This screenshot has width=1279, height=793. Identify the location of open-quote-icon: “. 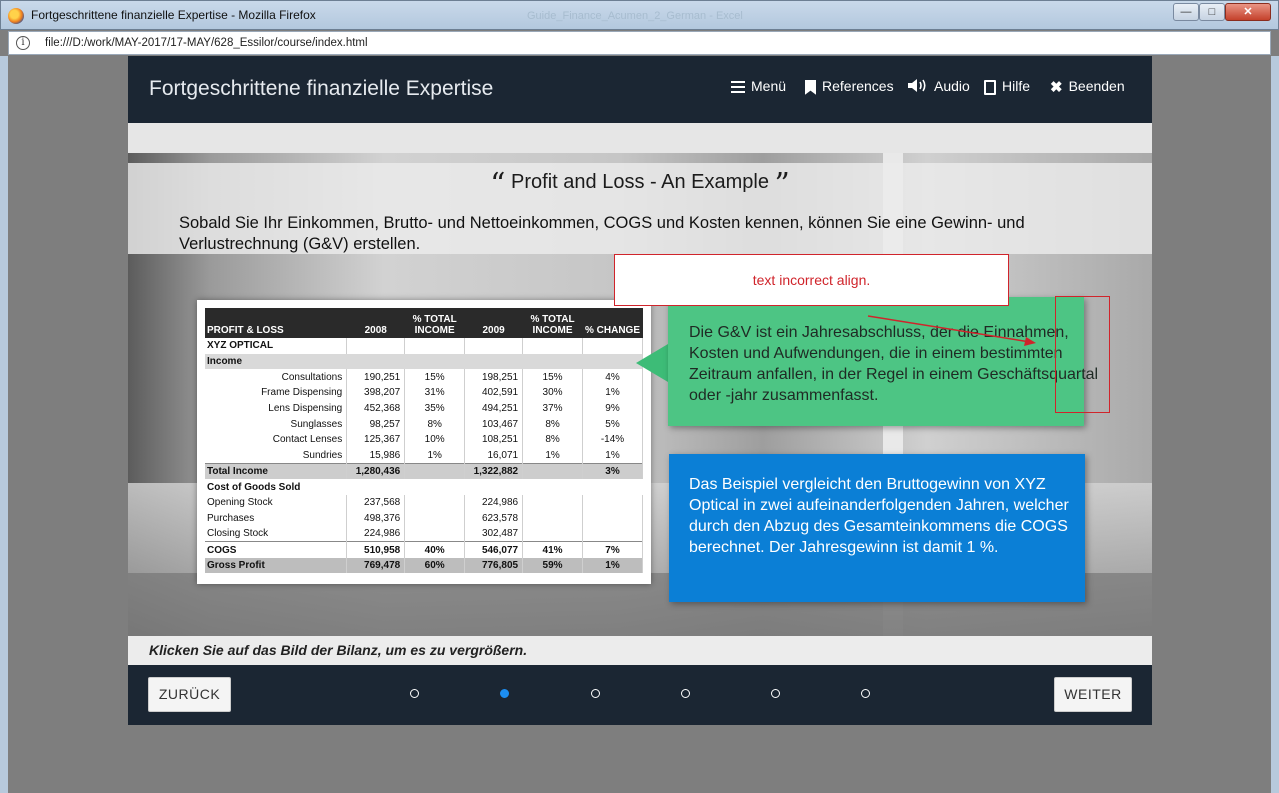
(498, 184).